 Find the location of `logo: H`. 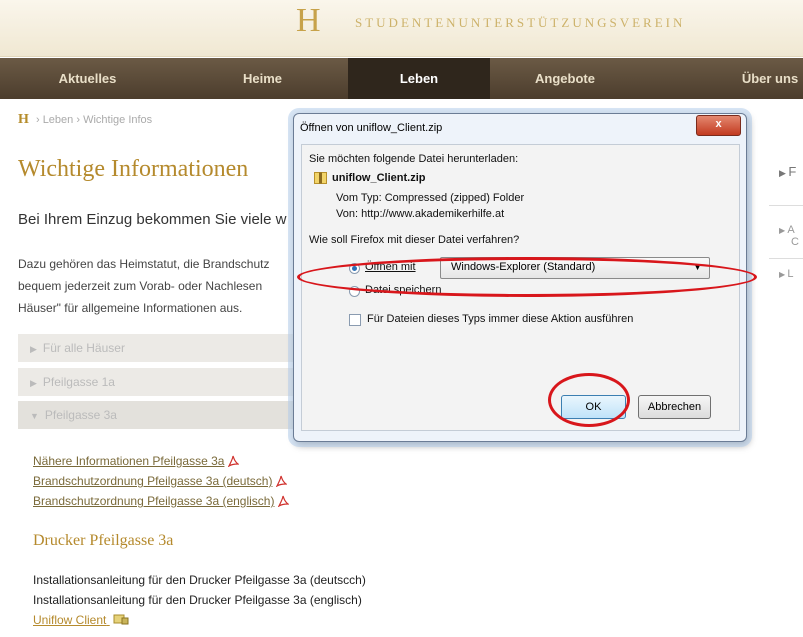

logo: H is located at coordinates (308, 21).